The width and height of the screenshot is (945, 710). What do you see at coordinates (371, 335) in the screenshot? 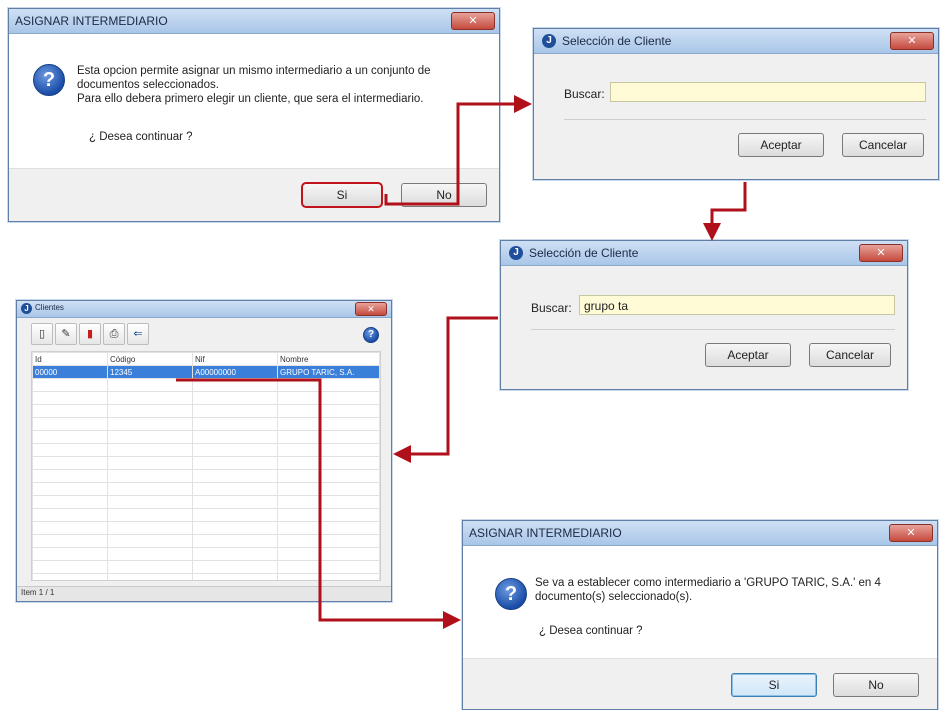
I see `help-icon: ?` at bounding box center [371, 335].